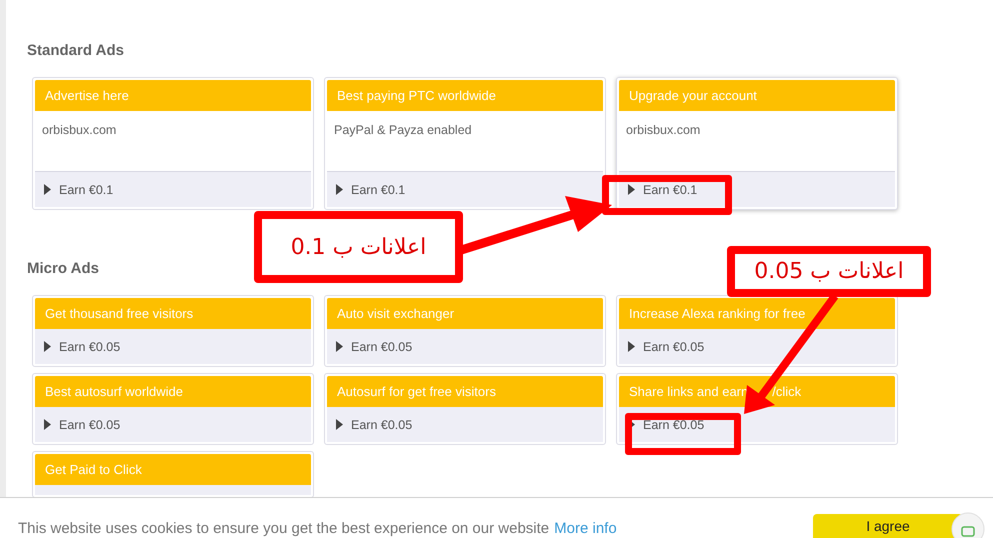 The height and width of the screenshot is (538, 993). Describe the element at coordinates (75, 50) in the screenshot. I see `section-title: Standard Ads` at that location.